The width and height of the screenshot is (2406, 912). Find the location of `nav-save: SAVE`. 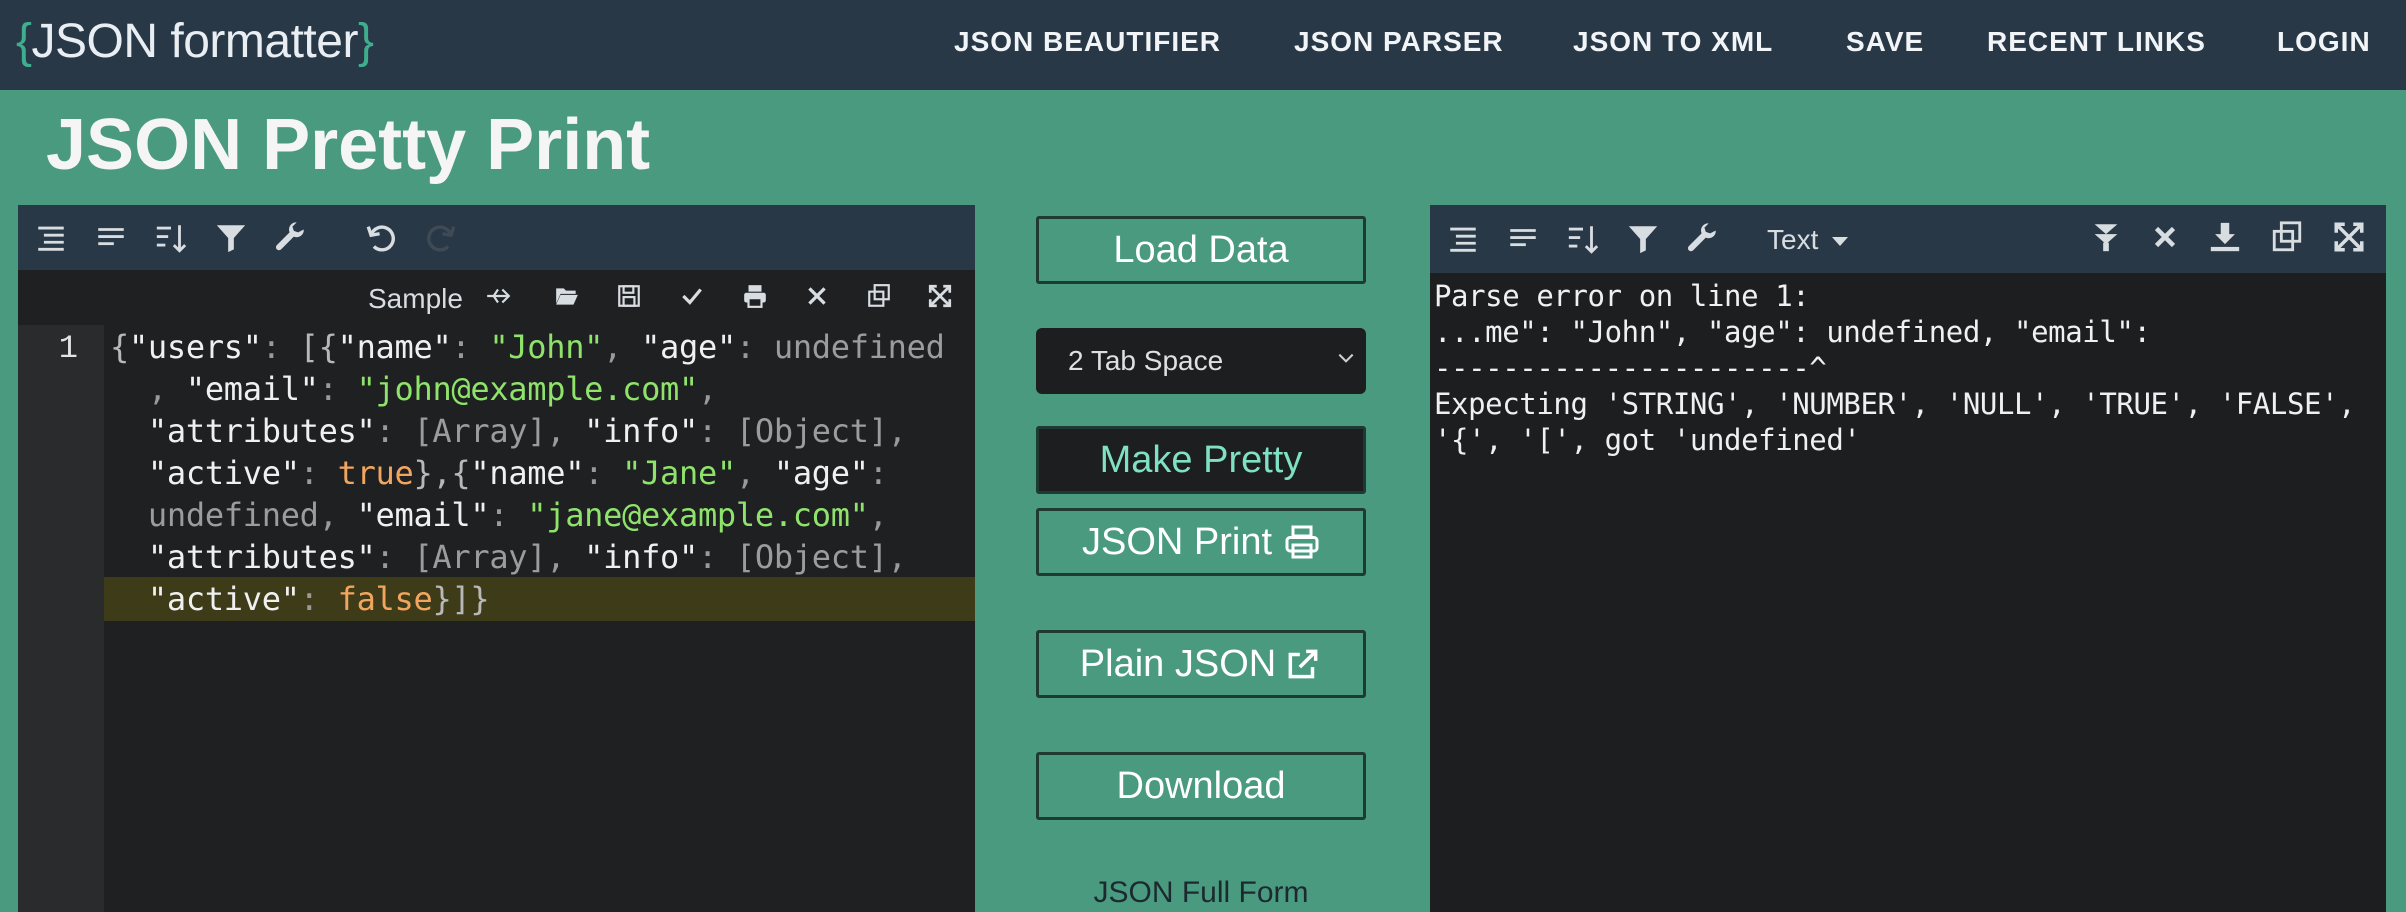

nav-save: SAVE is located at coordinates (1885, 42).